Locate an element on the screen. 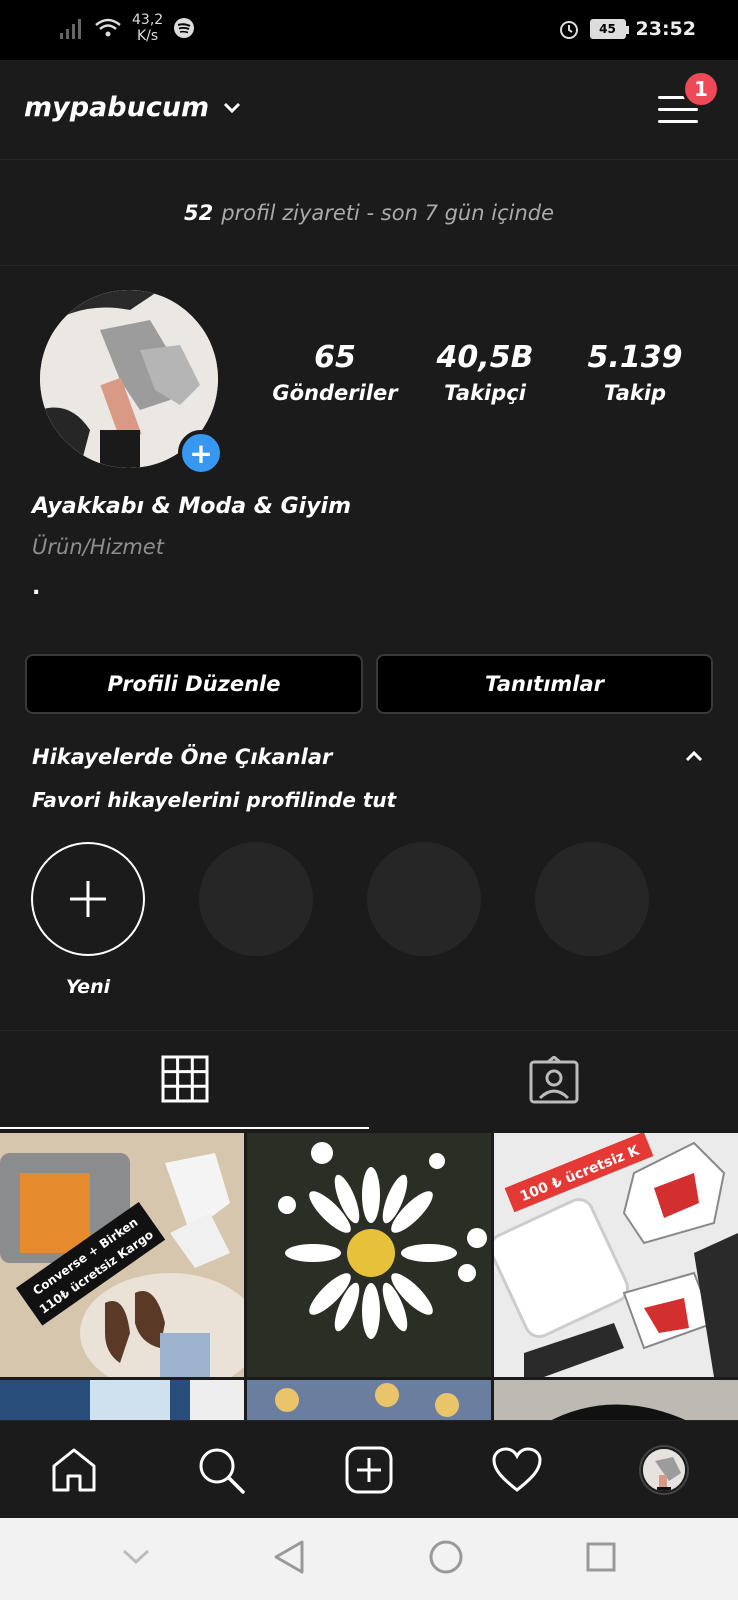 The width and height of the screenshot is (738, 1600). new-highlight-button is located at coordinates (88, 899).